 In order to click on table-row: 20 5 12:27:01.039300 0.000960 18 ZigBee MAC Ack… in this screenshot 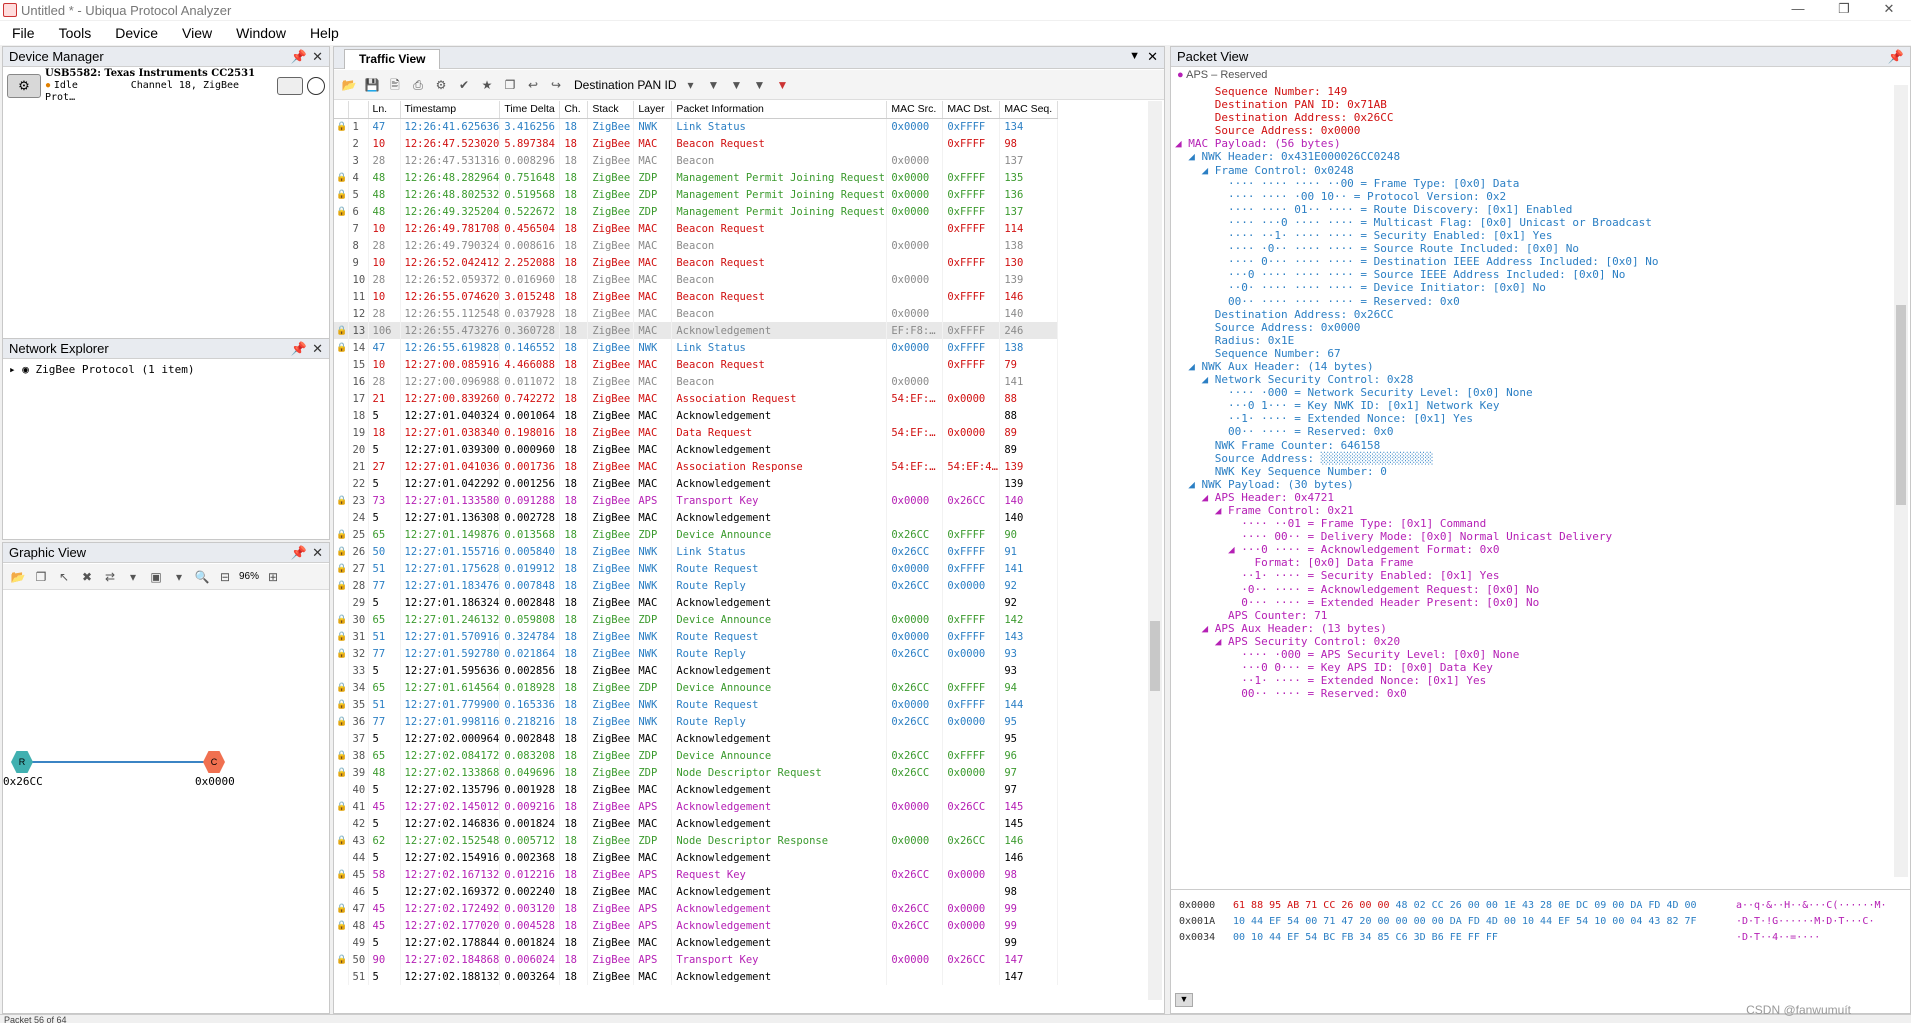, I will do `click(696, 449)`.